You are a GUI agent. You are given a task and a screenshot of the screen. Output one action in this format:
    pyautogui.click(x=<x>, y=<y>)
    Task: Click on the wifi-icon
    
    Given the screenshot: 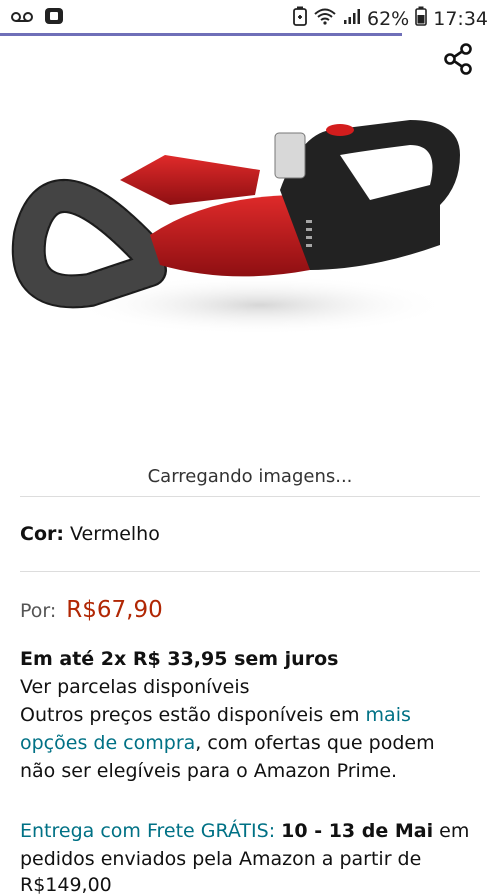 What is the action you would take?
    pyautogui.click(x=325, y=18)
    